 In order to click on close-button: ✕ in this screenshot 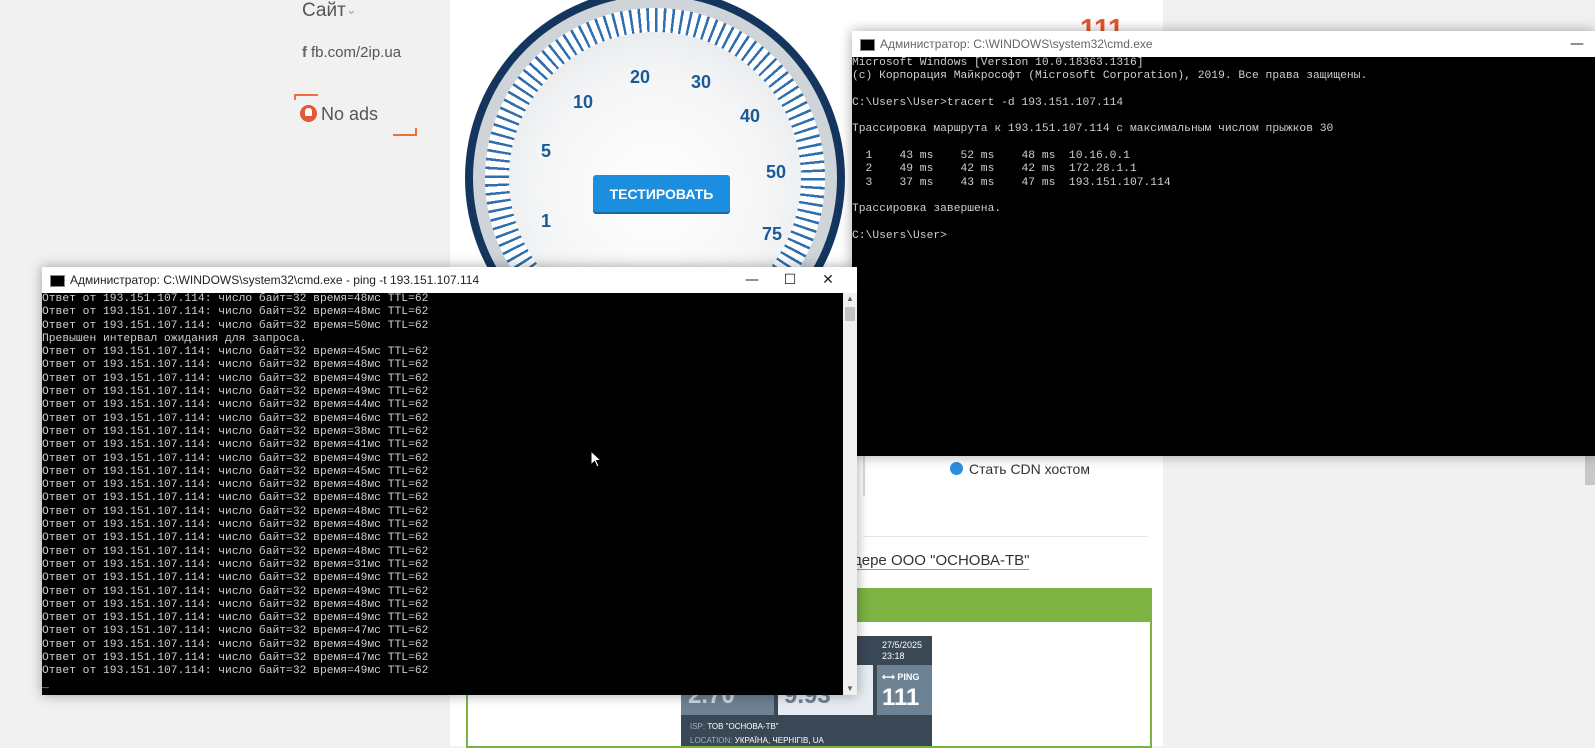, I will do `click(828, 280)`.